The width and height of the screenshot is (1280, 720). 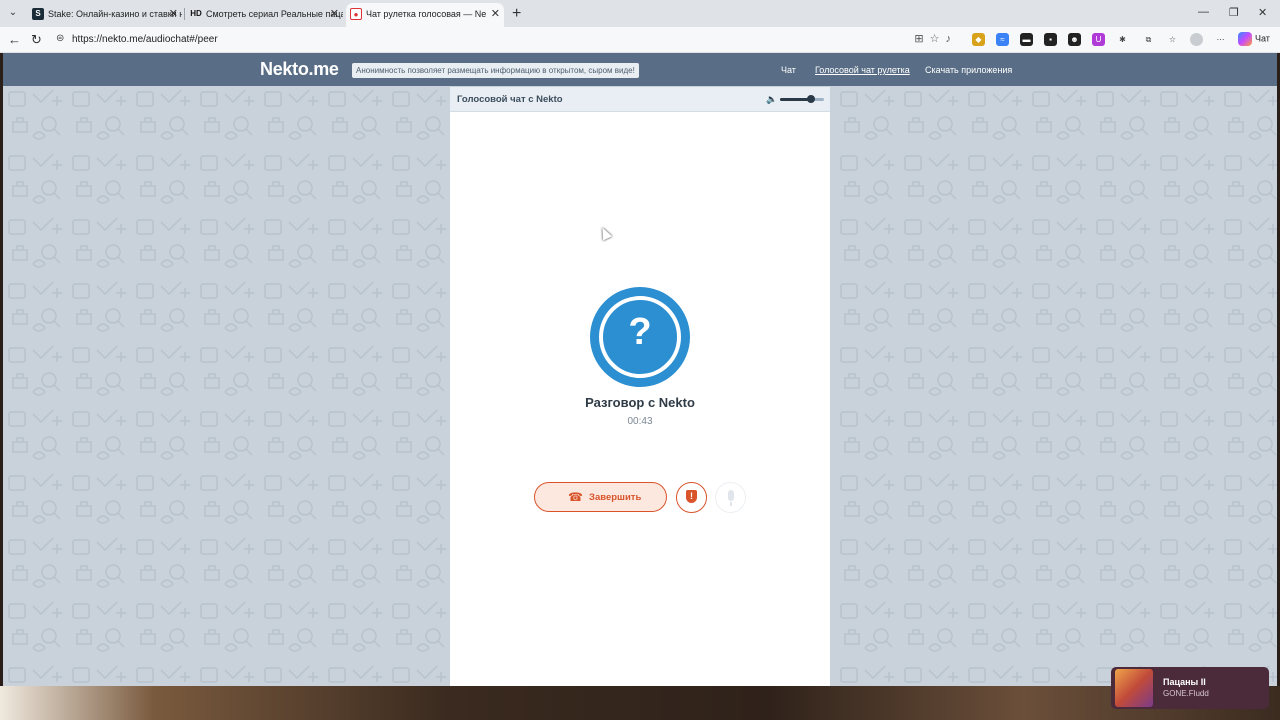 What do you see at coordinates (575, 497) in the screenshot?
I see `hang-up-phone-icon: ☎` at bounding box center [575, 497].